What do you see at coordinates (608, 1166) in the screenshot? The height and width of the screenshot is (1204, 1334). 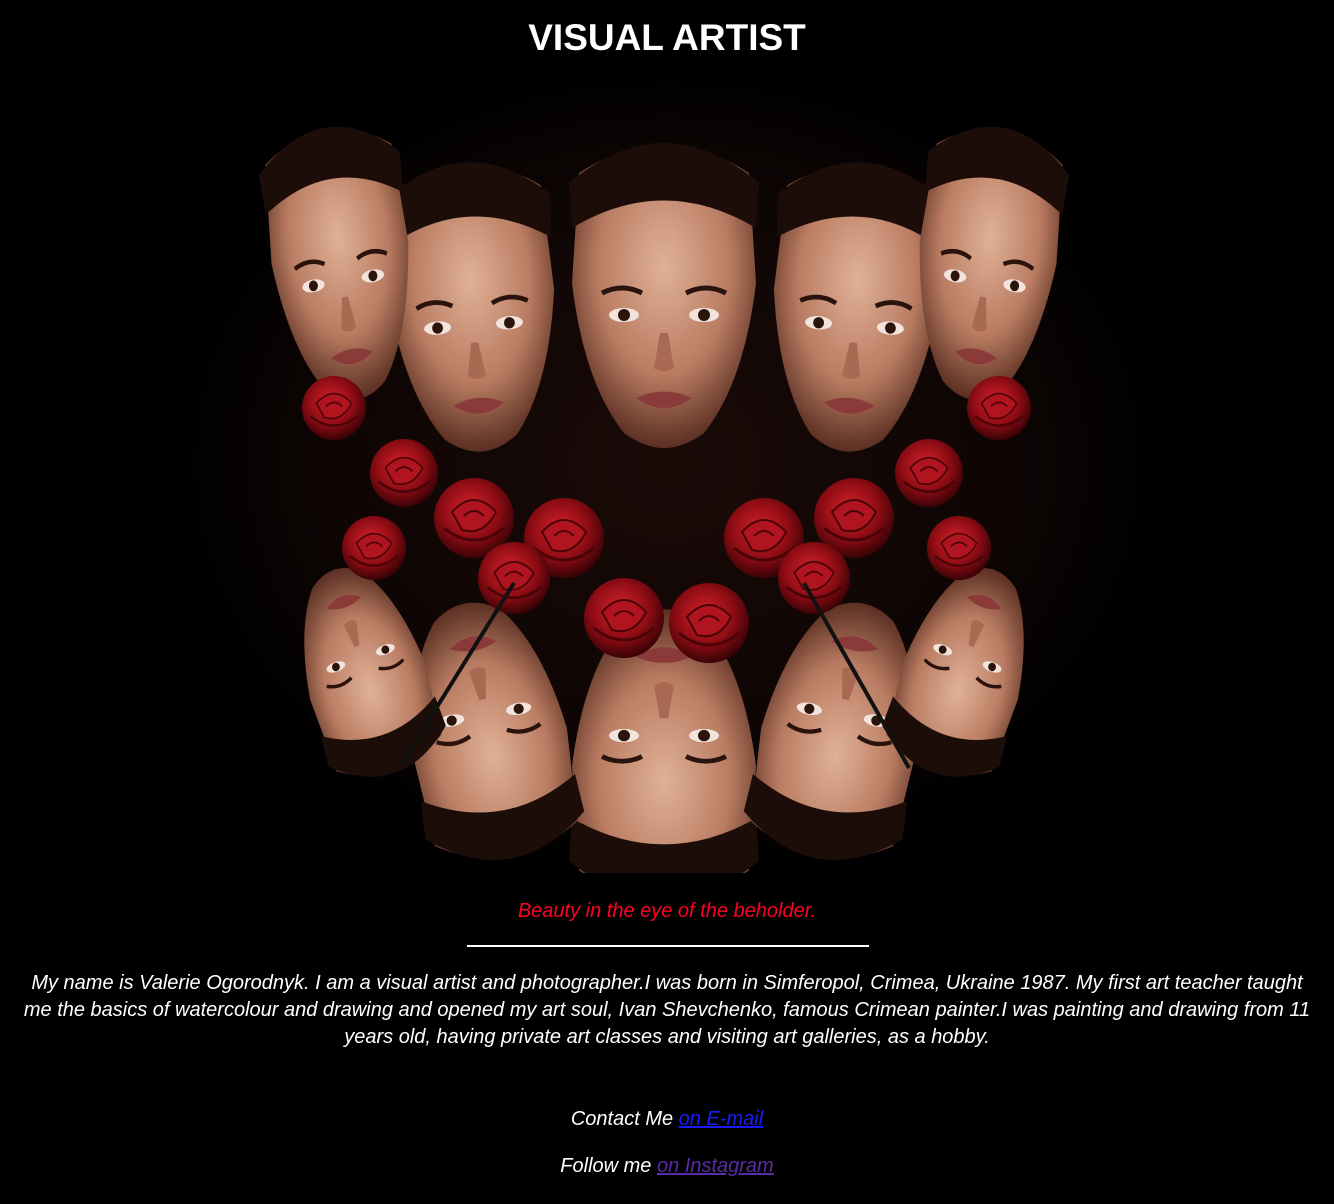 I see `follow-instagram-prefix: Follow me` at bounding box center [608, 1166].